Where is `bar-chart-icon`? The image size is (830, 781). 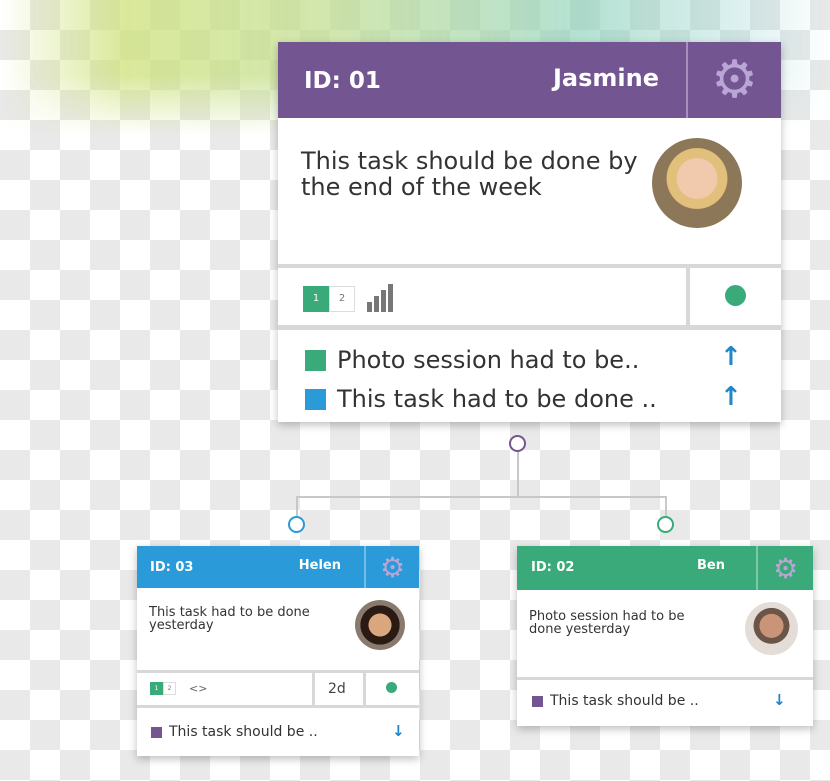
bar-chart-icon is located at coordinates (380, 298).